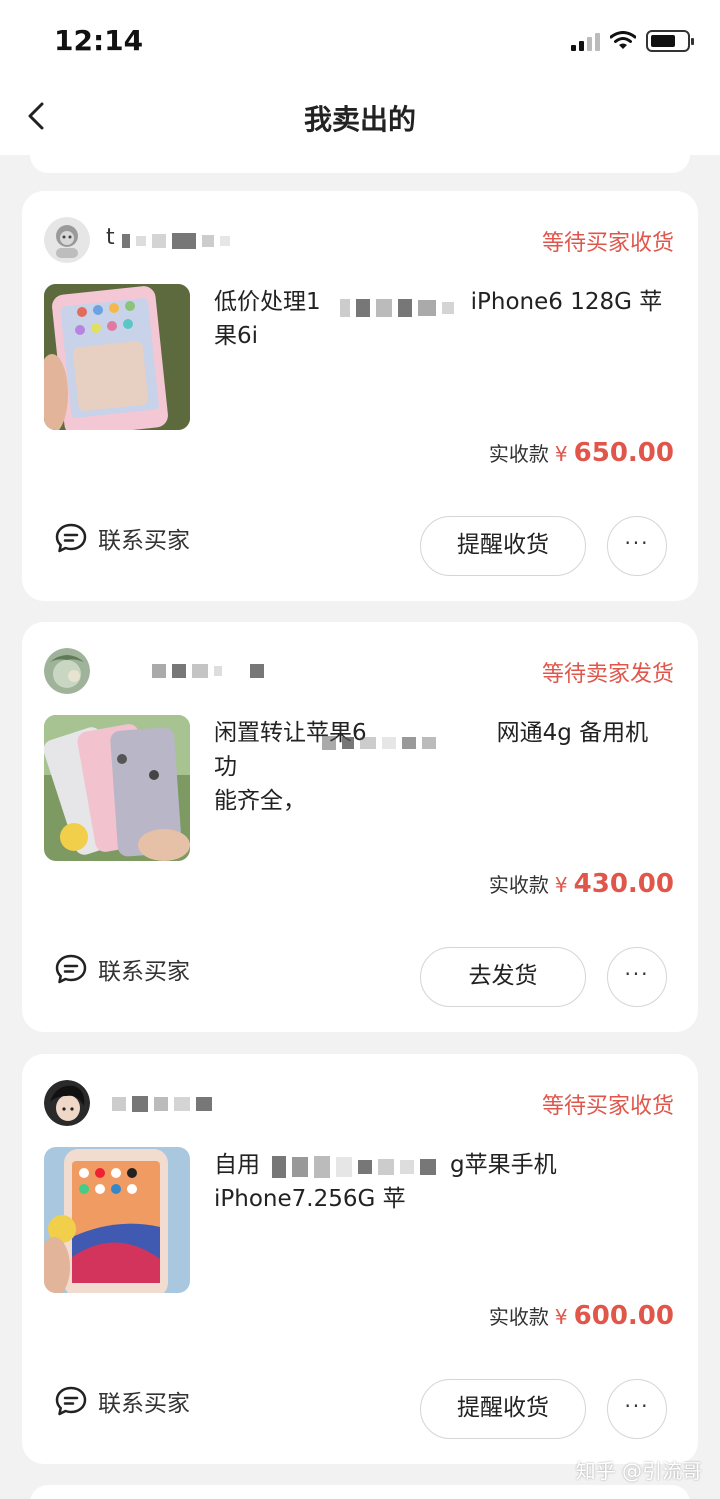 This screenshot has height=1499, width=720. Describe the element at coordinates (607, 674) in the screenshot. I see `order-status: 等待卖家发货` at that location.